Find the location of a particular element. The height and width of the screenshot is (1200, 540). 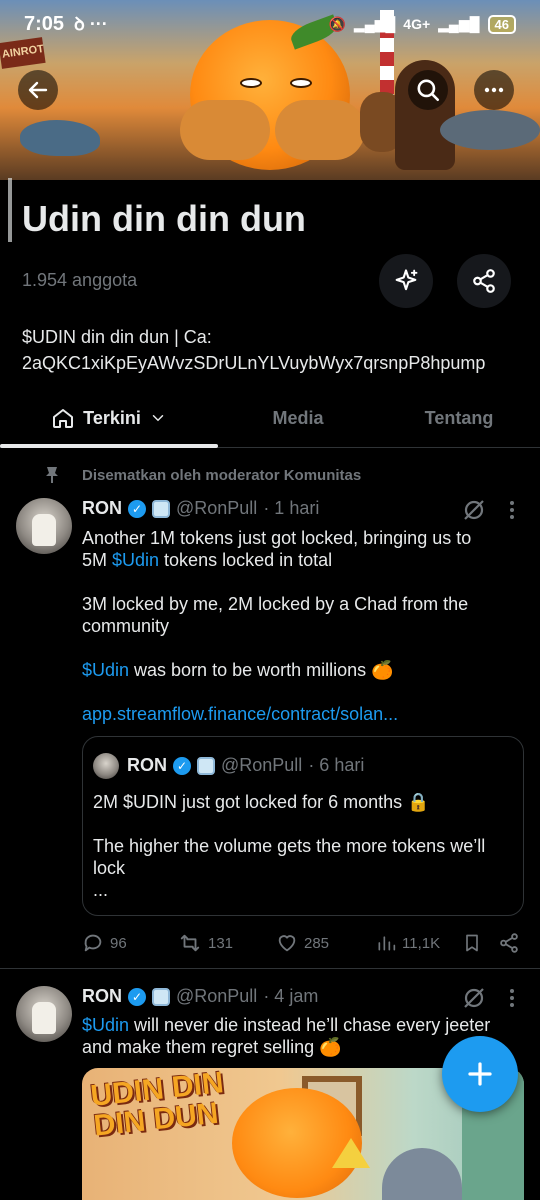

reply-icon is located at coordinates (93, 943).